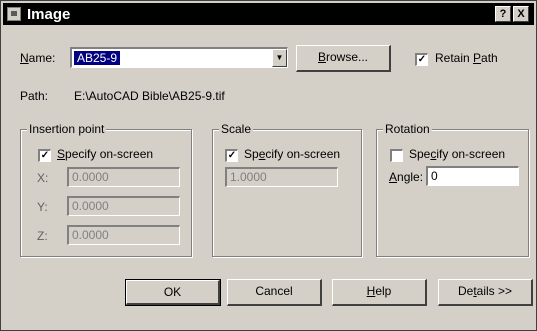 The image size is (537, 331). I want to click on x-label: X:, so click(43, 178).